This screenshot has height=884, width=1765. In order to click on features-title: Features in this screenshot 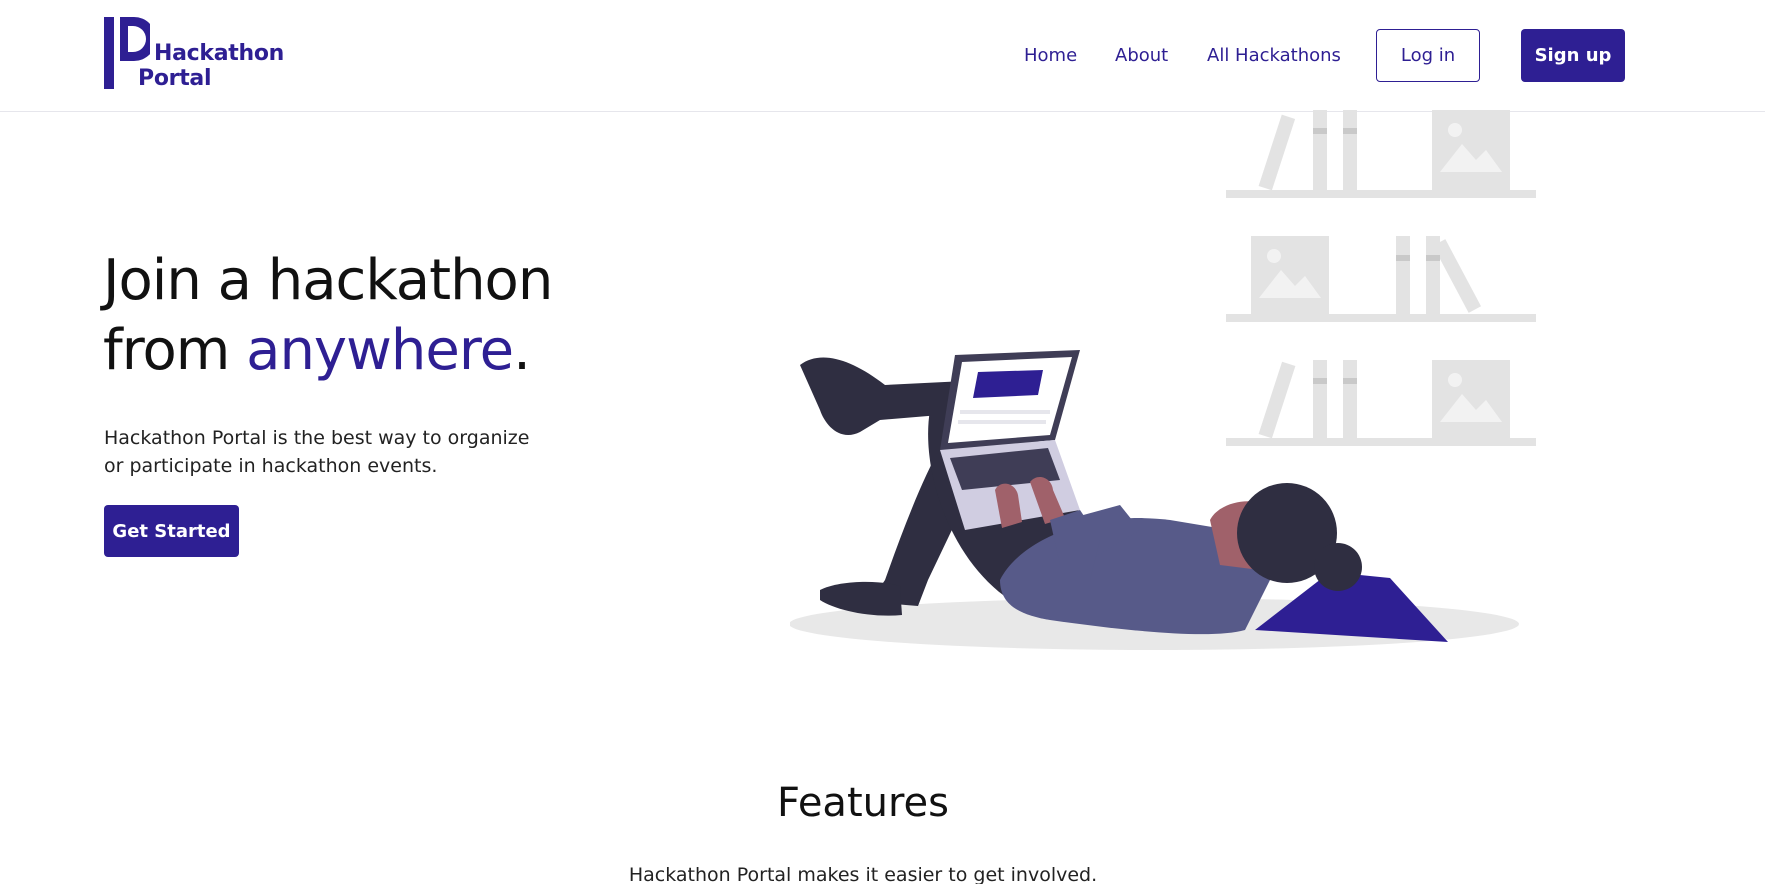, I will do `click(863, 803)`.